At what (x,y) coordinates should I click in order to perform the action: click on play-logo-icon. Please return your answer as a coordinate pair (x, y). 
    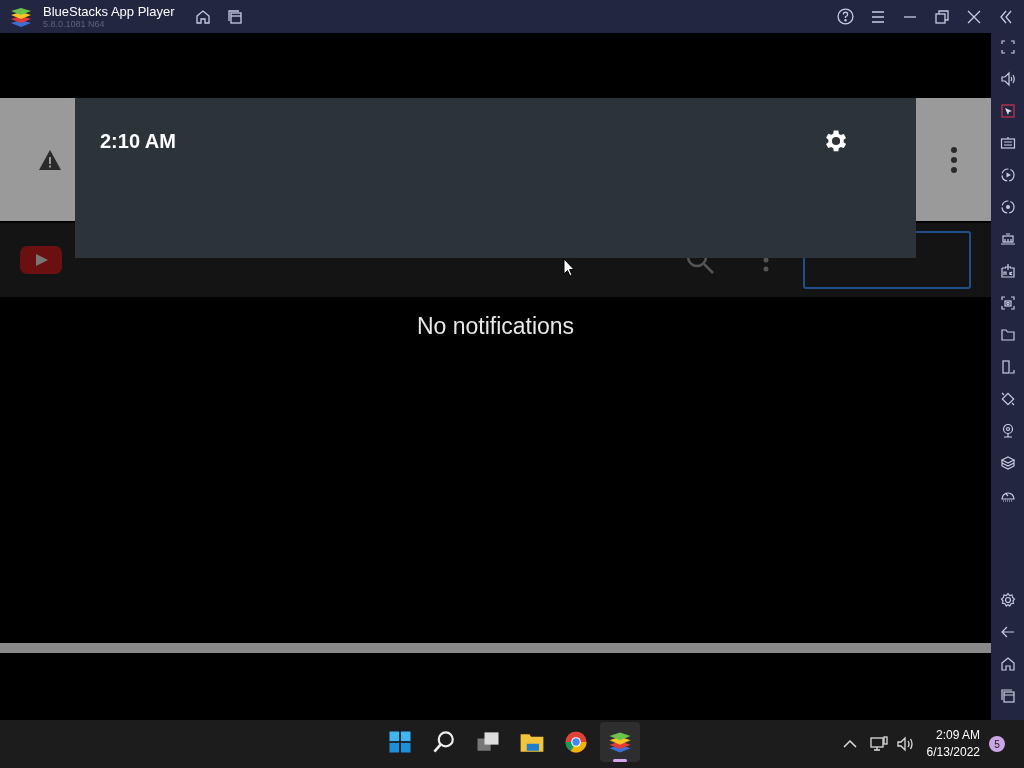
    Looking at the image, I should click on (41, 260).